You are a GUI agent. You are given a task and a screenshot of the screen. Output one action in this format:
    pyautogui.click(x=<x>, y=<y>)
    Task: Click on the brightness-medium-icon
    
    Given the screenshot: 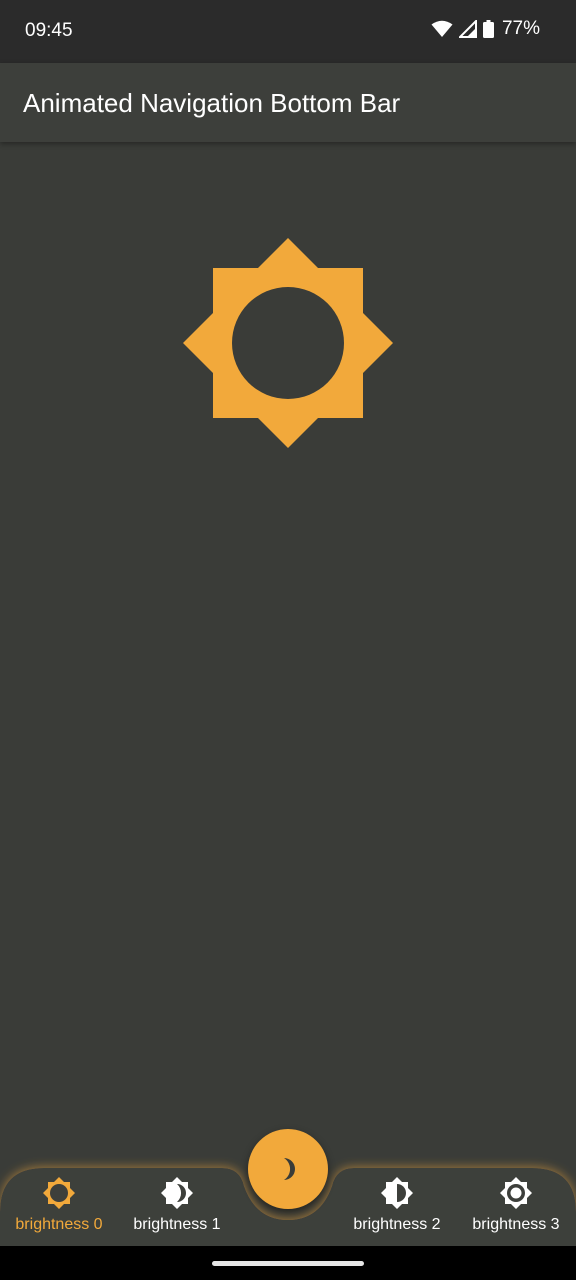 What is the action you would take?
    pyautogui.click(x=177, y=1193)
    